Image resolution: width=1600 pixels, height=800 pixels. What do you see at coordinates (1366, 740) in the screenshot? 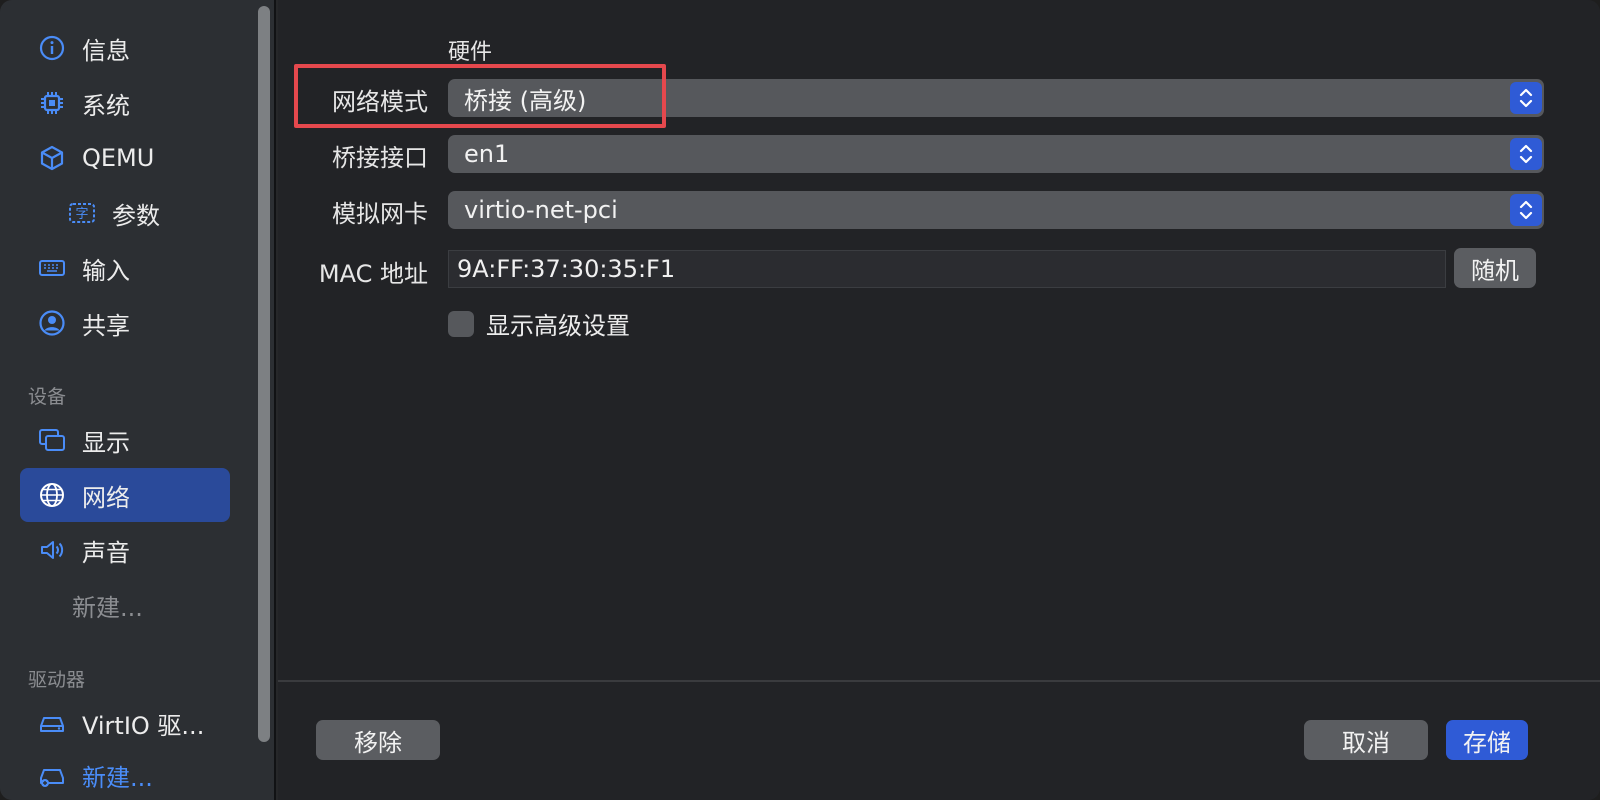
I see `cancel-button: 取消` at bounding box center [1366, 740].